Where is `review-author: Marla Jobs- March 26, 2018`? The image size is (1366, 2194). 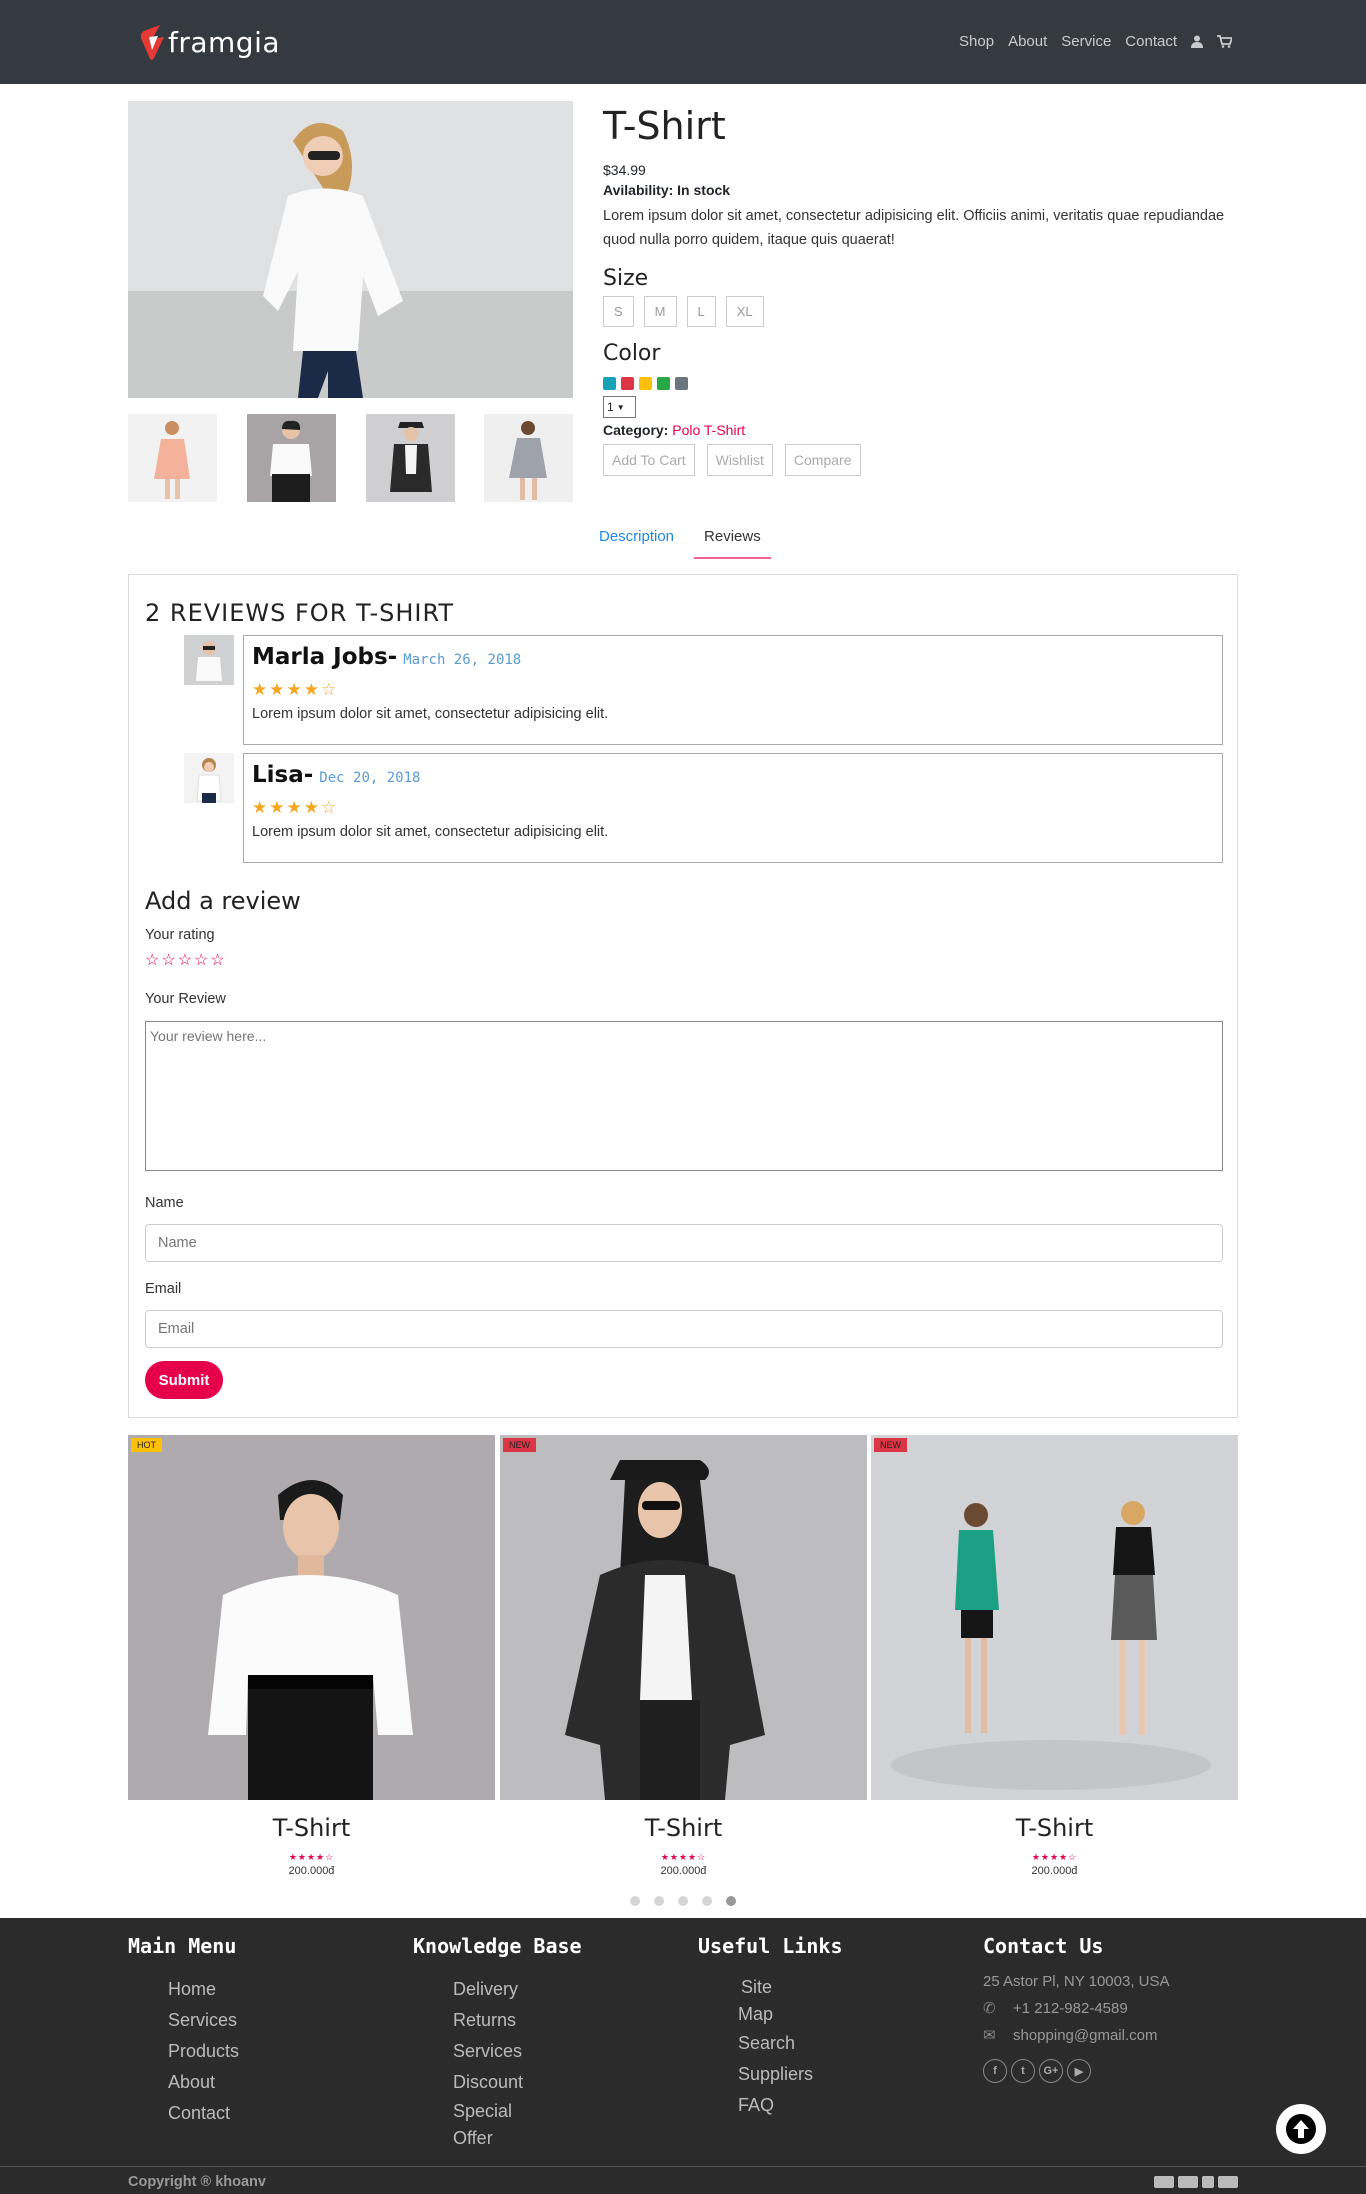 review-author: Marla Jobs- March 26, 2018 is located at coordinates (386, 657).